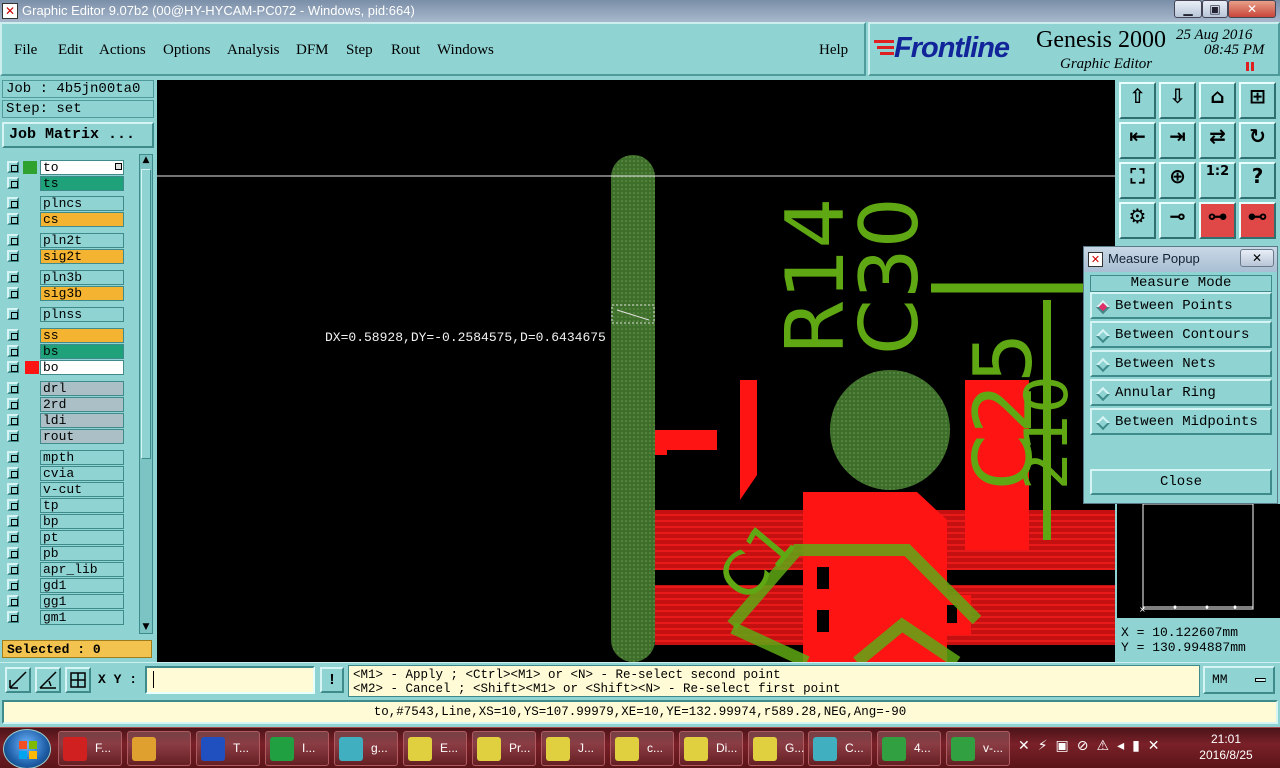 This screenshot has width=1280, height=768. Describe the element at coordinates (1257, 180) in the screenshot. I see `help-button: ?` at that location.